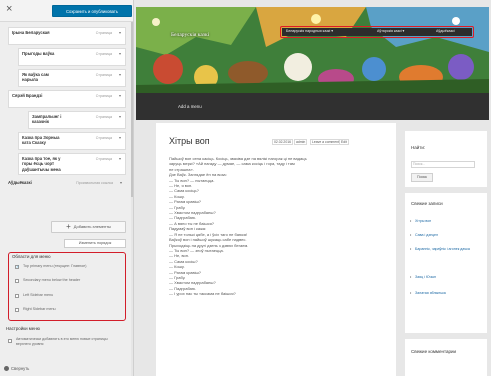  Describe the element at coordinates (72, 141) in the screenshot. I see `menu-item: Казка пра Зорныа ката Сказку Страница ▾` at that location.